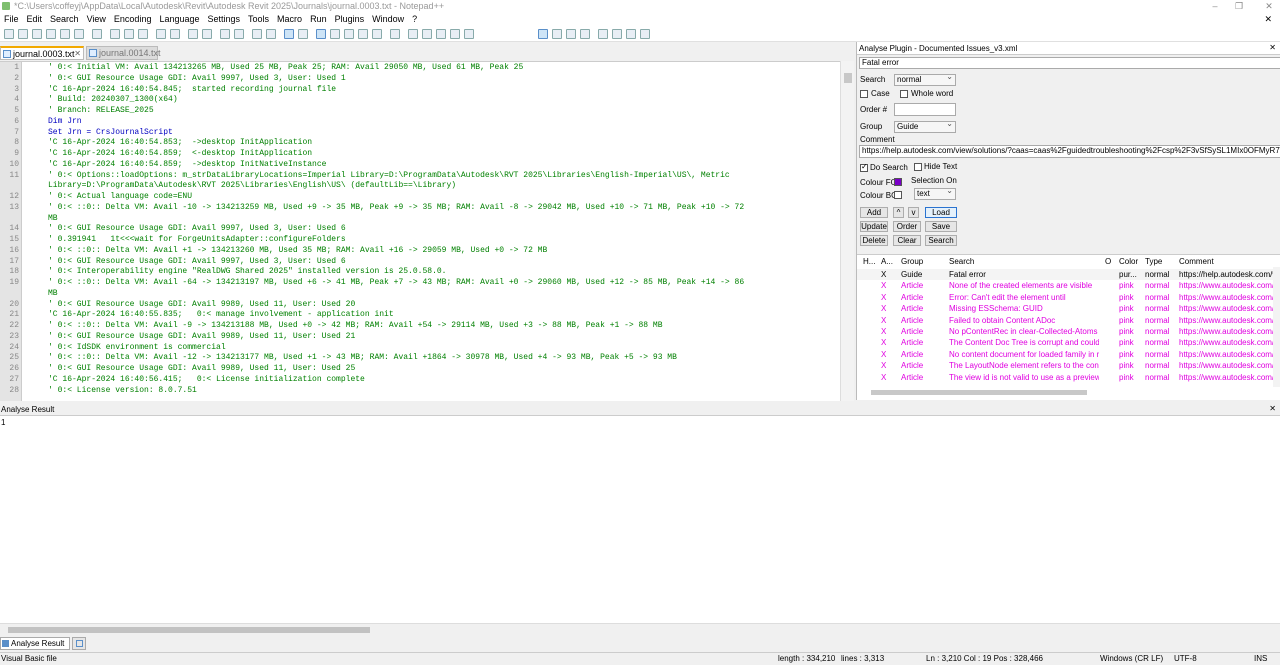 The width and height of the screenshot is (1280, 665). Describe the element at coordinates (585, 34) in the screenshot. I see `plugin-tool-3-icon` at that location.